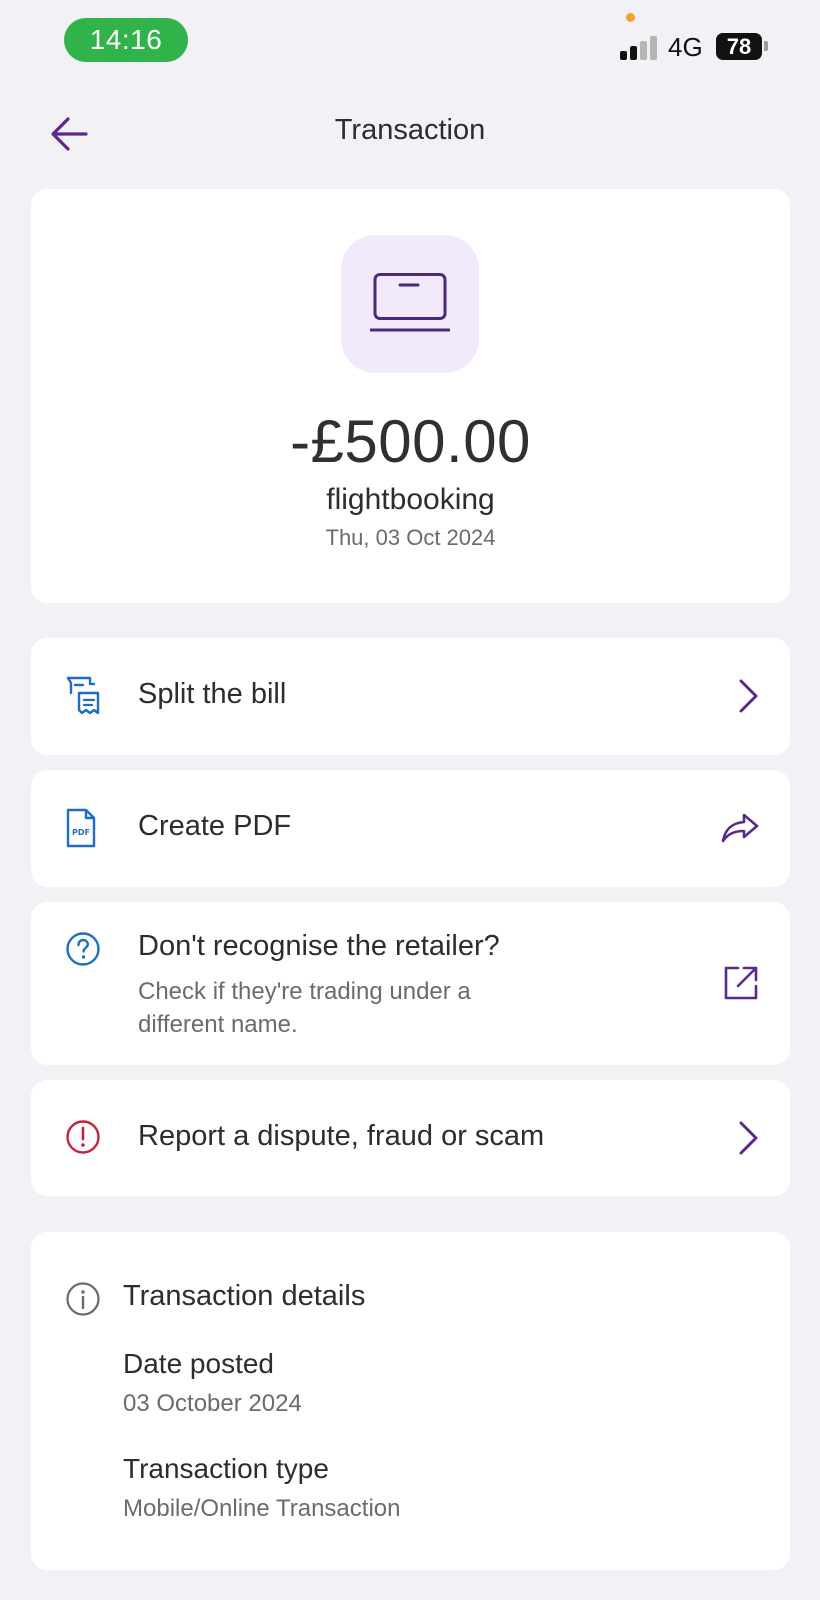 Image resolution: width=820 pixels, height=1600 pixels. Describe the element at coordinates (630, 17) in the screenshot. I see `privacy-indicator-dot` at that location.